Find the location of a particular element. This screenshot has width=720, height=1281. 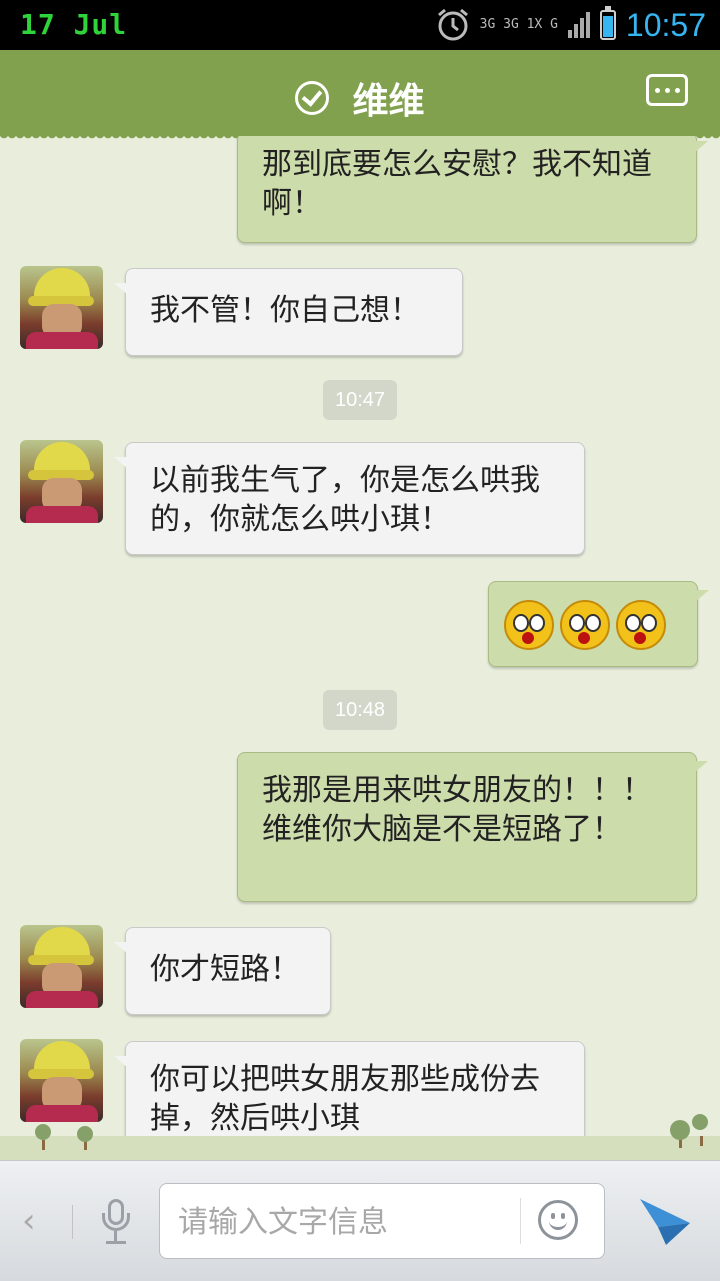

send-icon is located at coordinates (665, 1222).